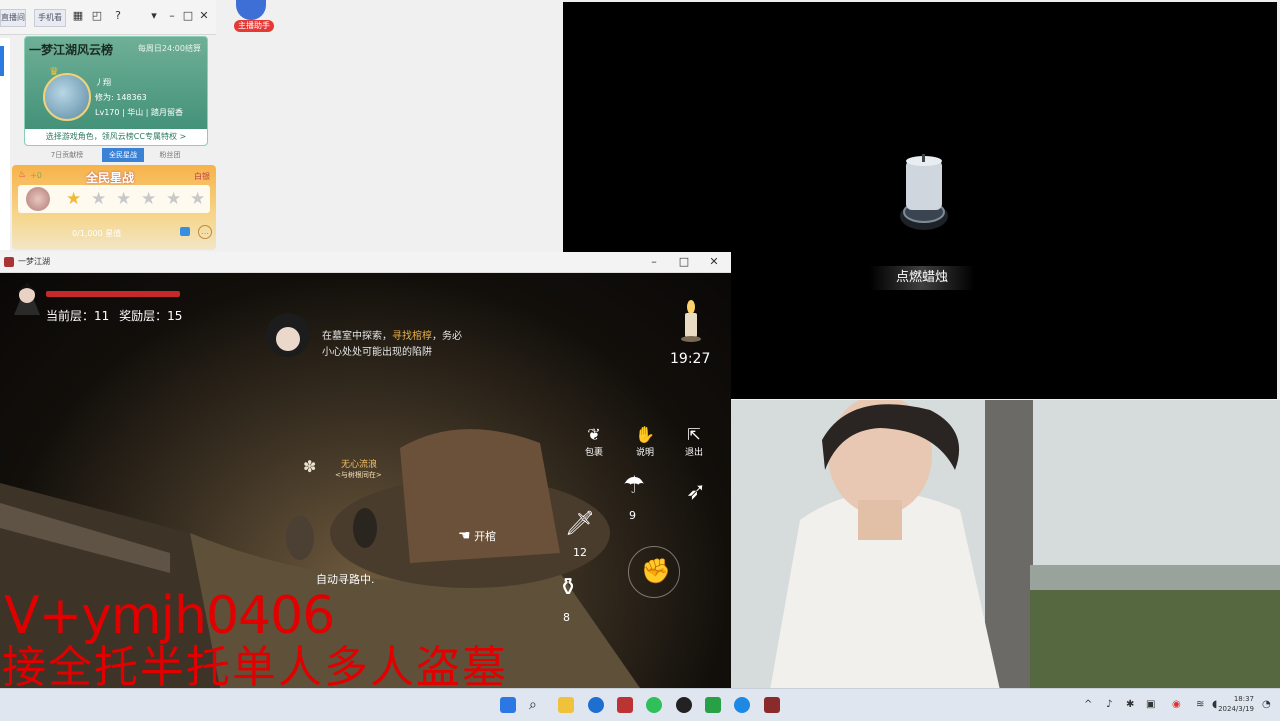 The width and height of the screenshot is (1280, 721). Describe the element at coordinates (508, 705) in the screenshot. I see `start-icon` at that location.